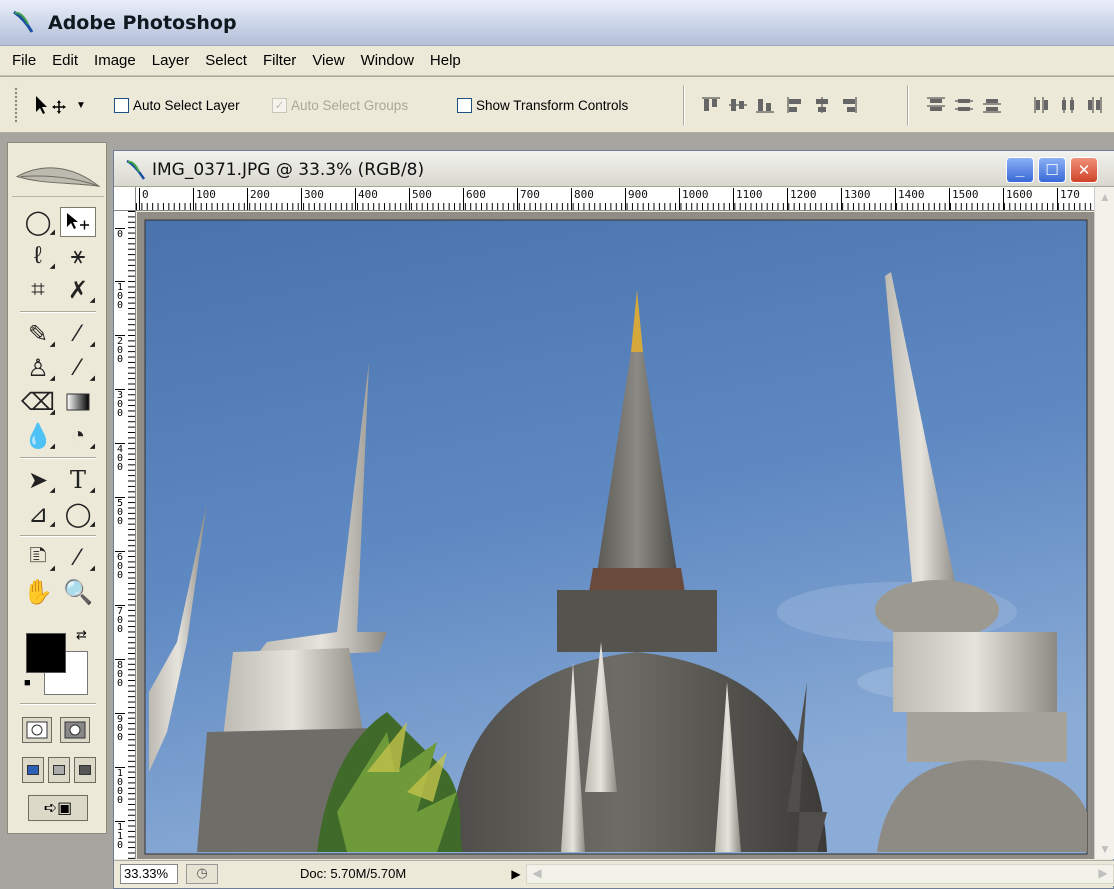  I want to click on status-menu-button: ▶, so click(516, 874).